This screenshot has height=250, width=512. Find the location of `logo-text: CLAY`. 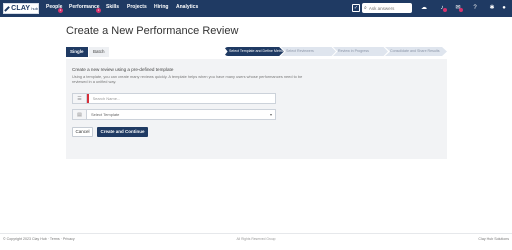

logo-text: CLAY is located at coordinates (21, 8).